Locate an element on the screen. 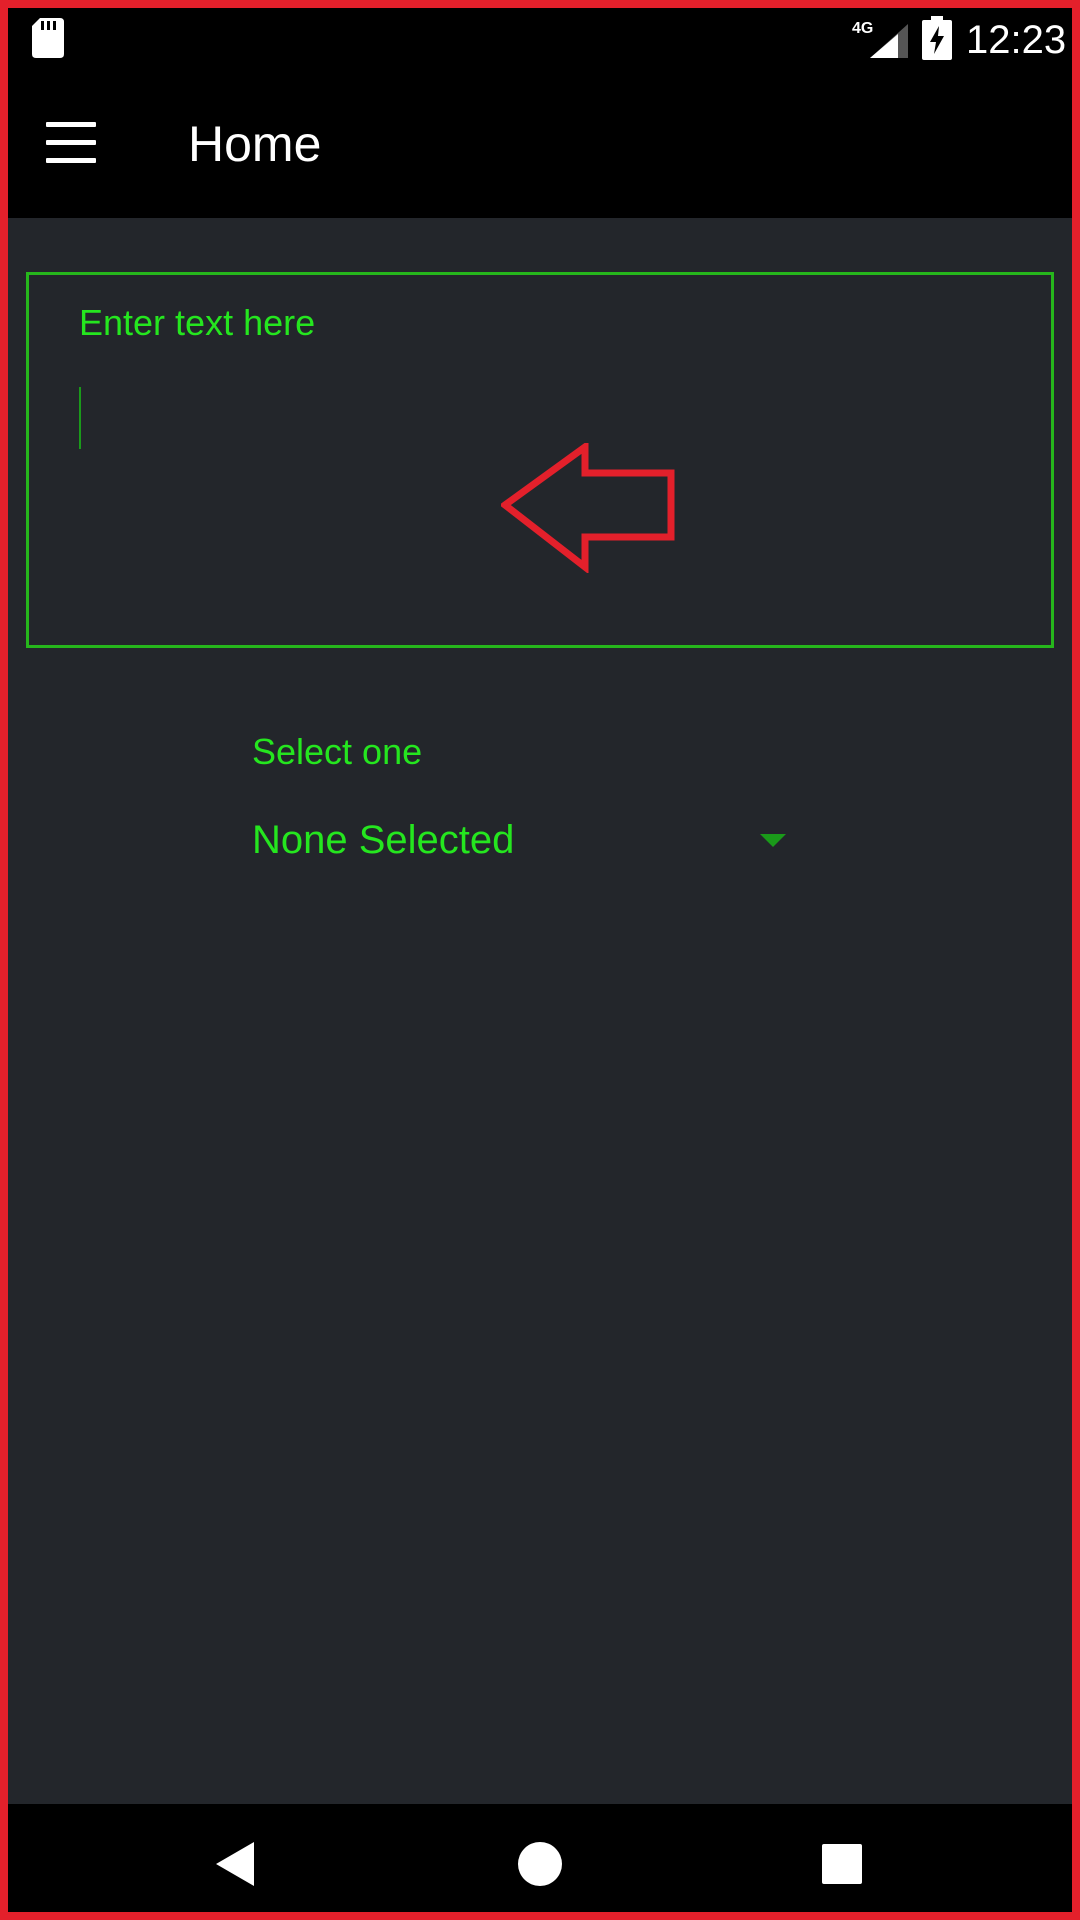  chevron-down-icon is located at coordinates (773, 840).